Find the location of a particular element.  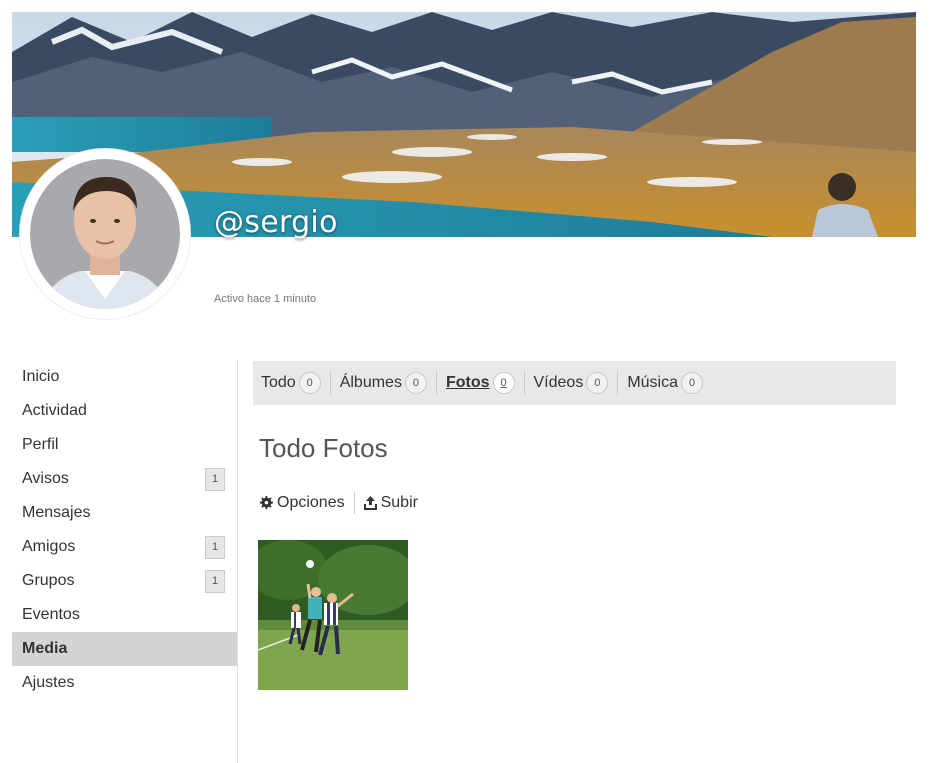

sidebar-divider is located at coordinates (237, 561).